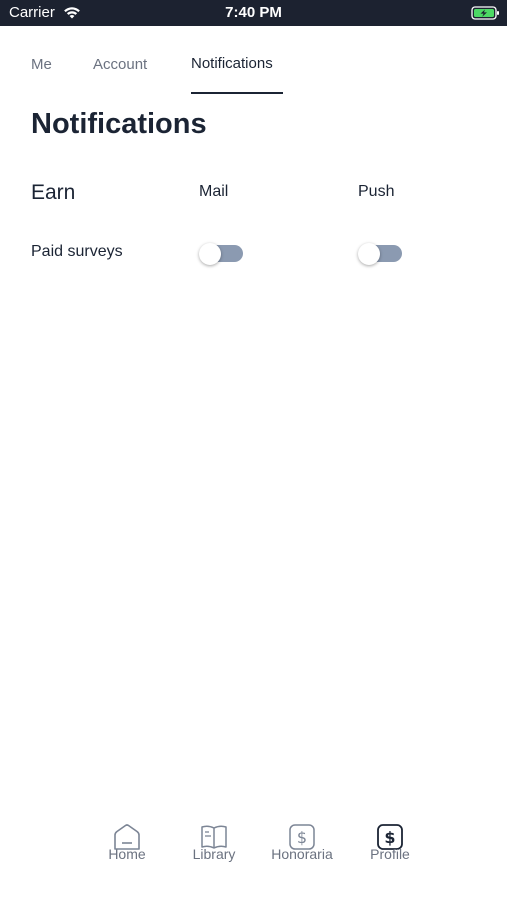  I want to click on nav-label-profile: Profile, so click(390, 854).